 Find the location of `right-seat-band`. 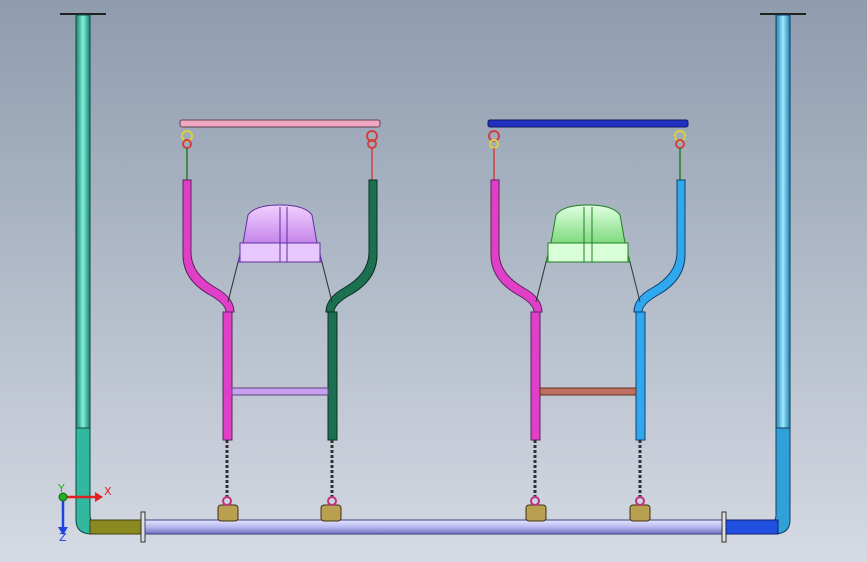

right-seat-band is located at coordinates (588, 252).